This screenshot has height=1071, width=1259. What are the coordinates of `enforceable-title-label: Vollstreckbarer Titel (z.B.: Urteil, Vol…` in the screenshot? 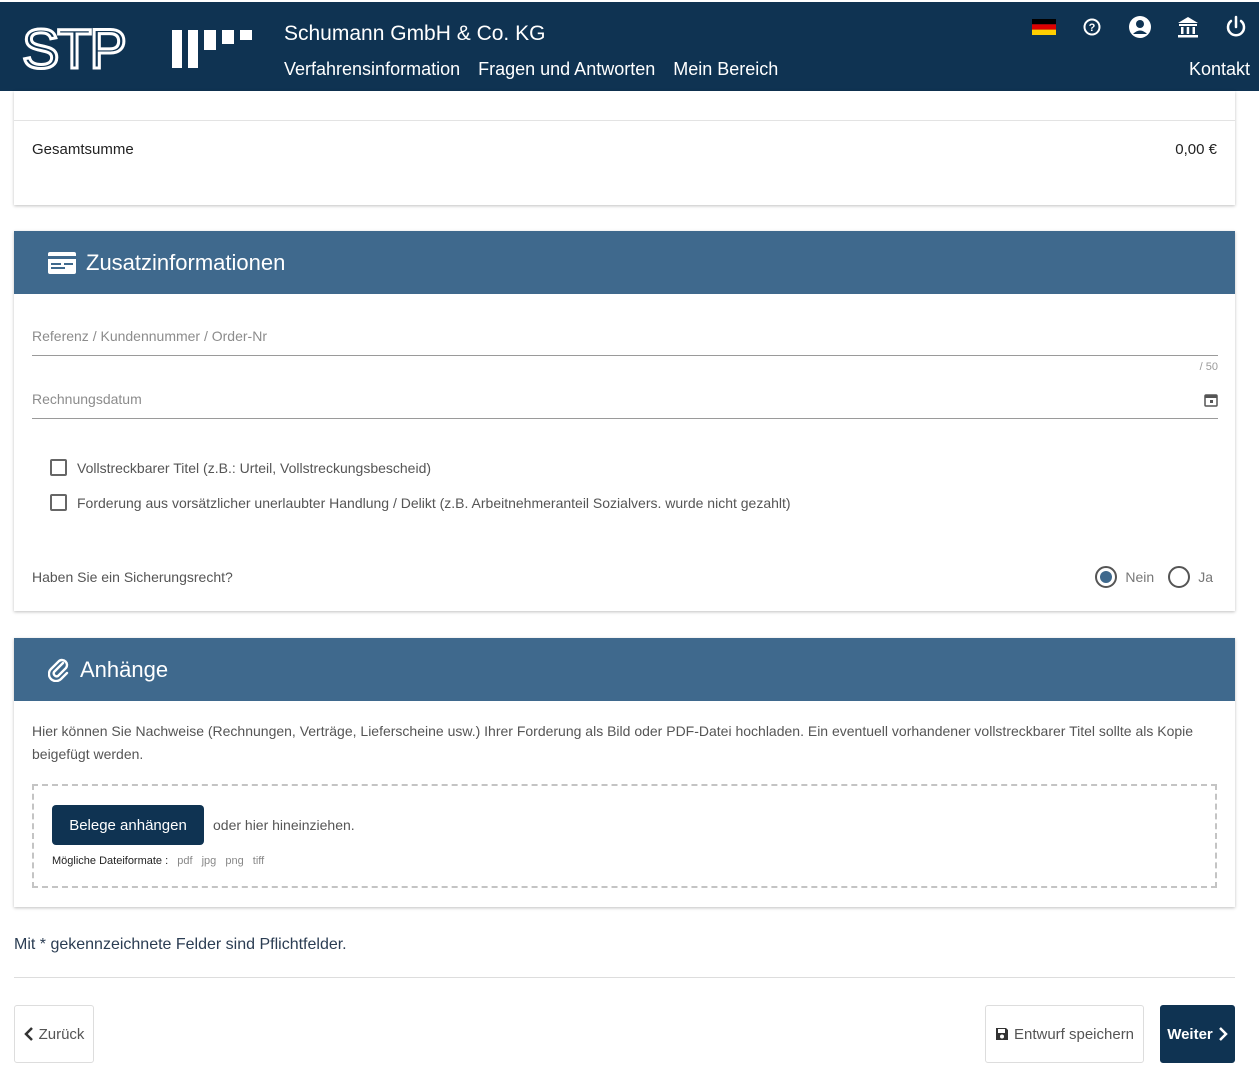 It's located at (254, 467).